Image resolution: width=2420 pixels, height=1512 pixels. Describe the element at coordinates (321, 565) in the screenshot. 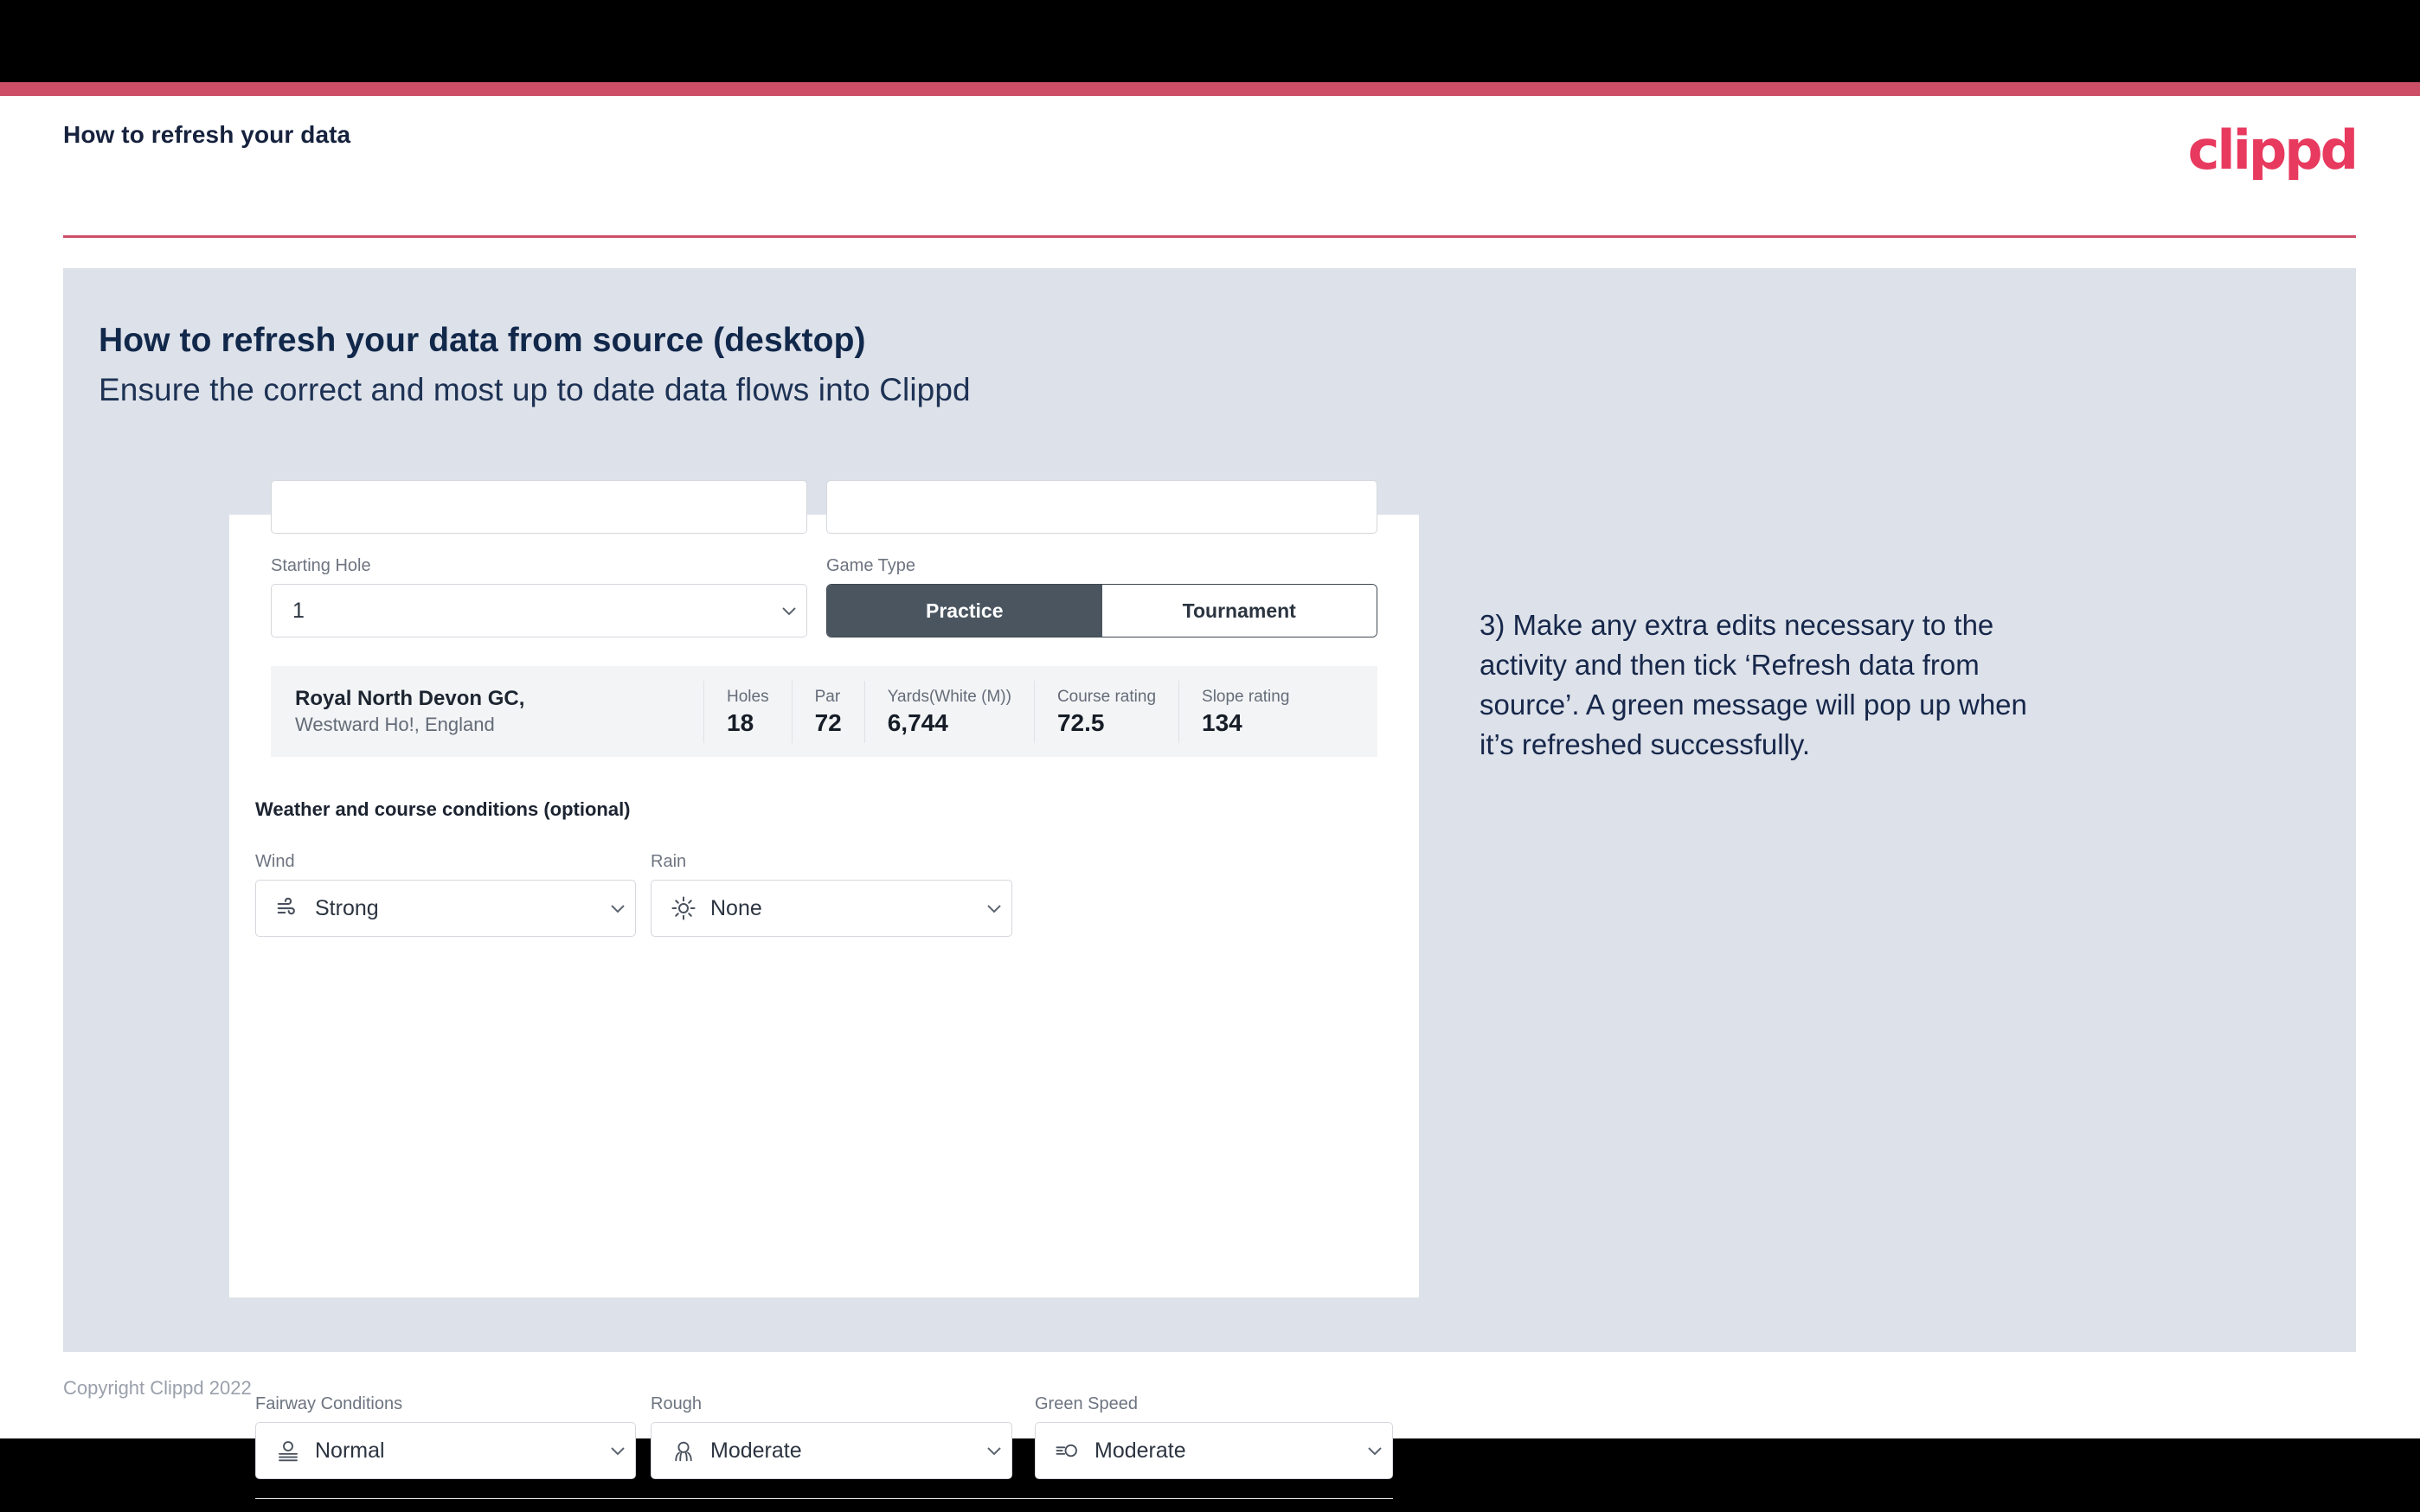

I see `starting-hole-label: Starting Hole` at that location.